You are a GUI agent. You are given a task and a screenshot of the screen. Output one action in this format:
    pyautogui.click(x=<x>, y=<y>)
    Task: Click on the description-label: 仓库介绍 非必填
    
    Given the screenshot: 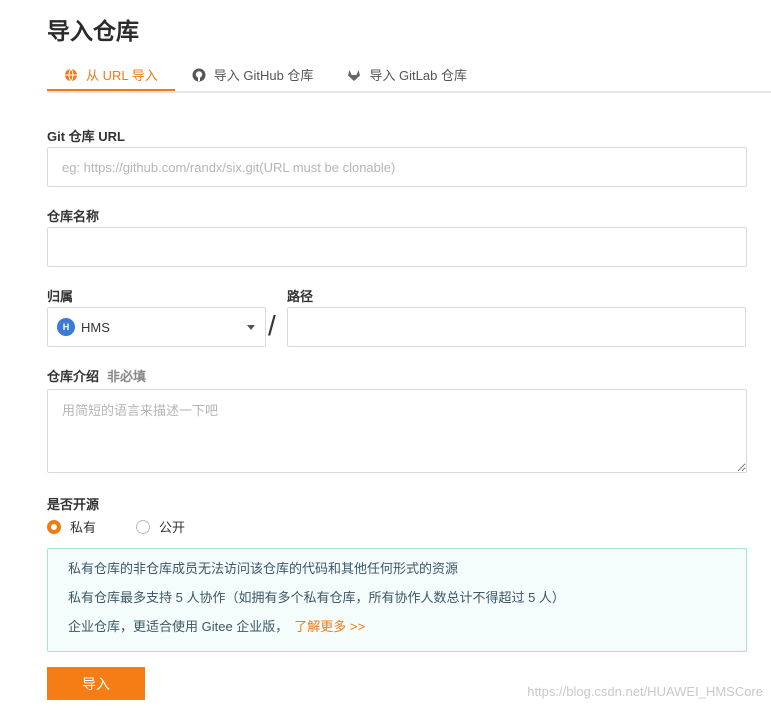 What is the action you would take?
    pyautogui.click(x=96, y=375)
    